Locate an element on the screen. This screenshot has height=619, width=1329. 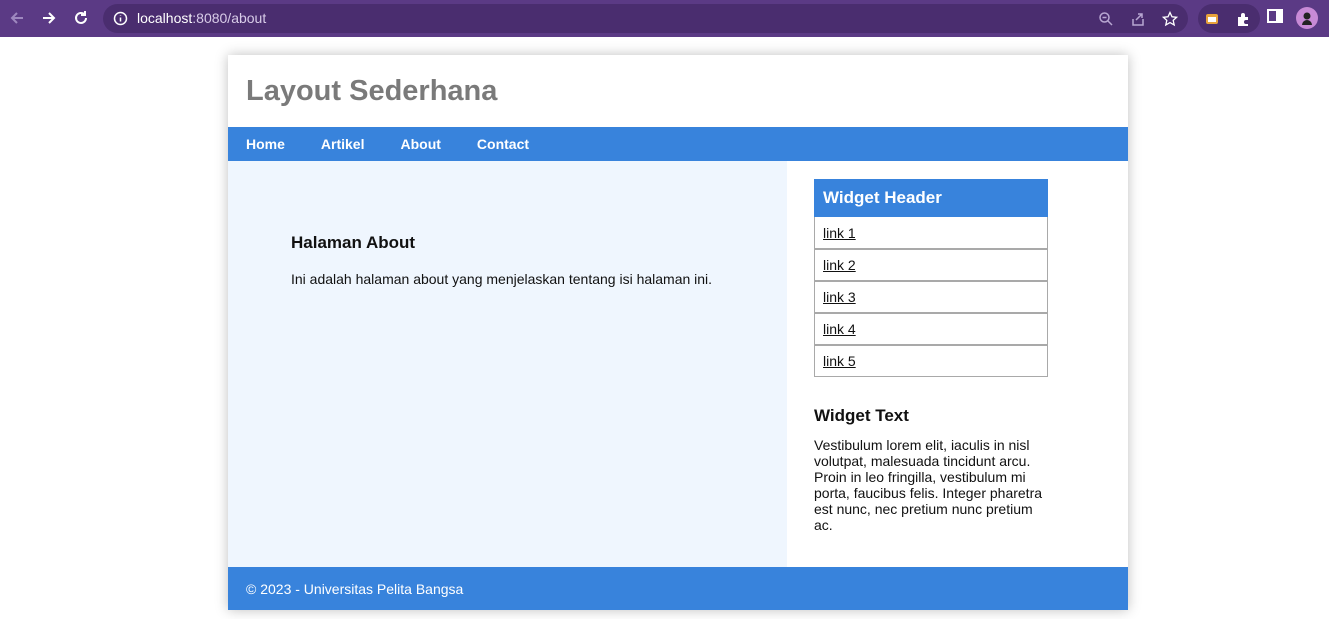
url-text: localhost:8080/about is located at coordinates (201, 18).